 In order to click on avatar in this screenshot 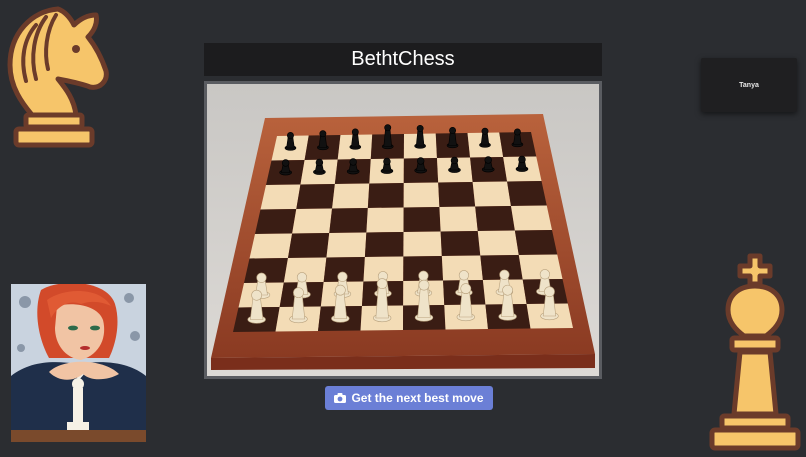, I will do `click(78, 363)`.